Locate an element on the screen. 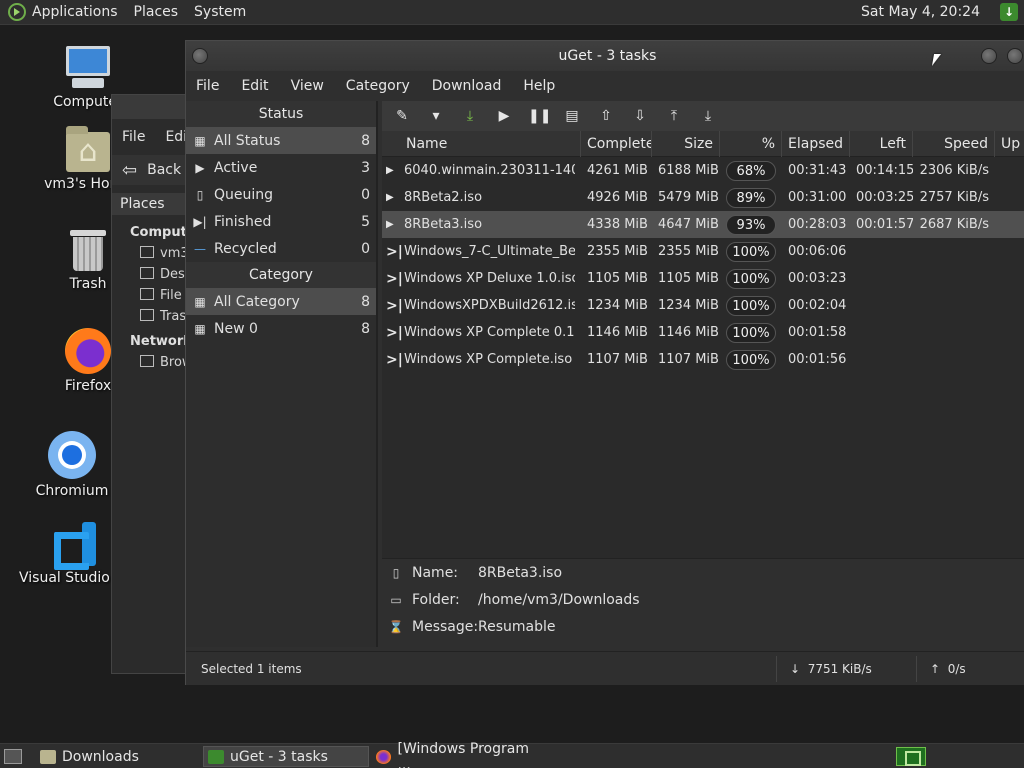 The height and width of the screenshot is (768, 1024). col-size: Size is located at coordinates (686, 143).